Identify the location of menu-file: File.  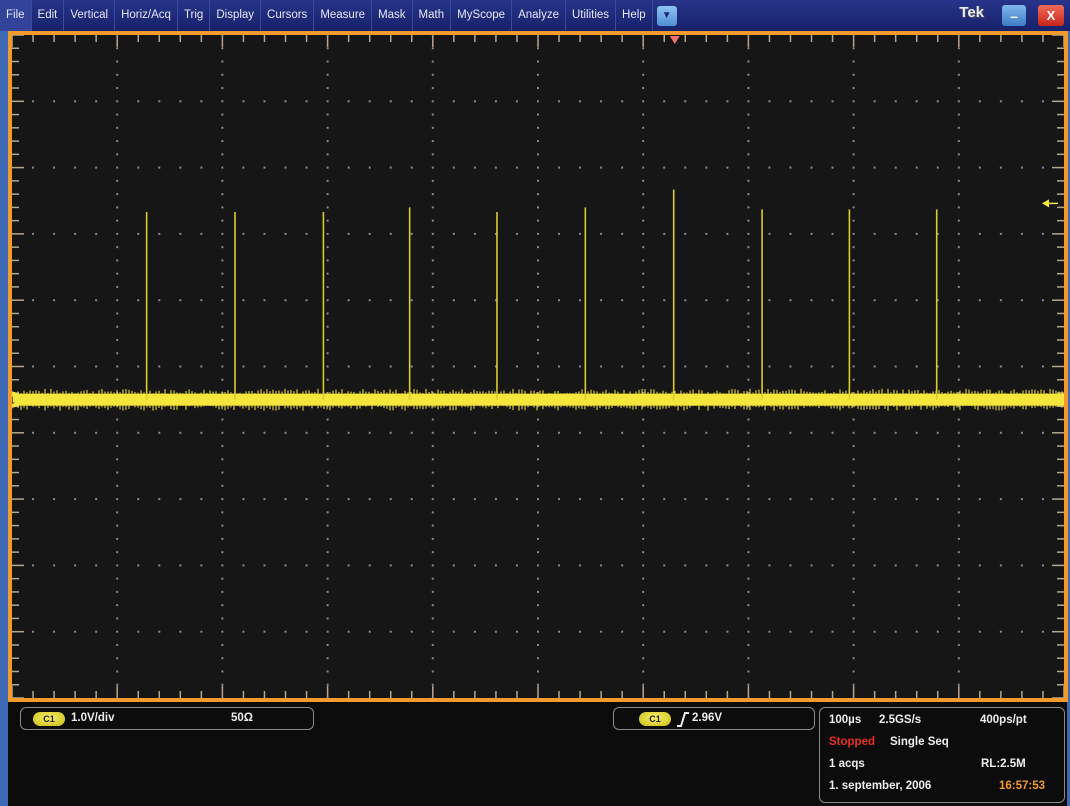
(16, 15).